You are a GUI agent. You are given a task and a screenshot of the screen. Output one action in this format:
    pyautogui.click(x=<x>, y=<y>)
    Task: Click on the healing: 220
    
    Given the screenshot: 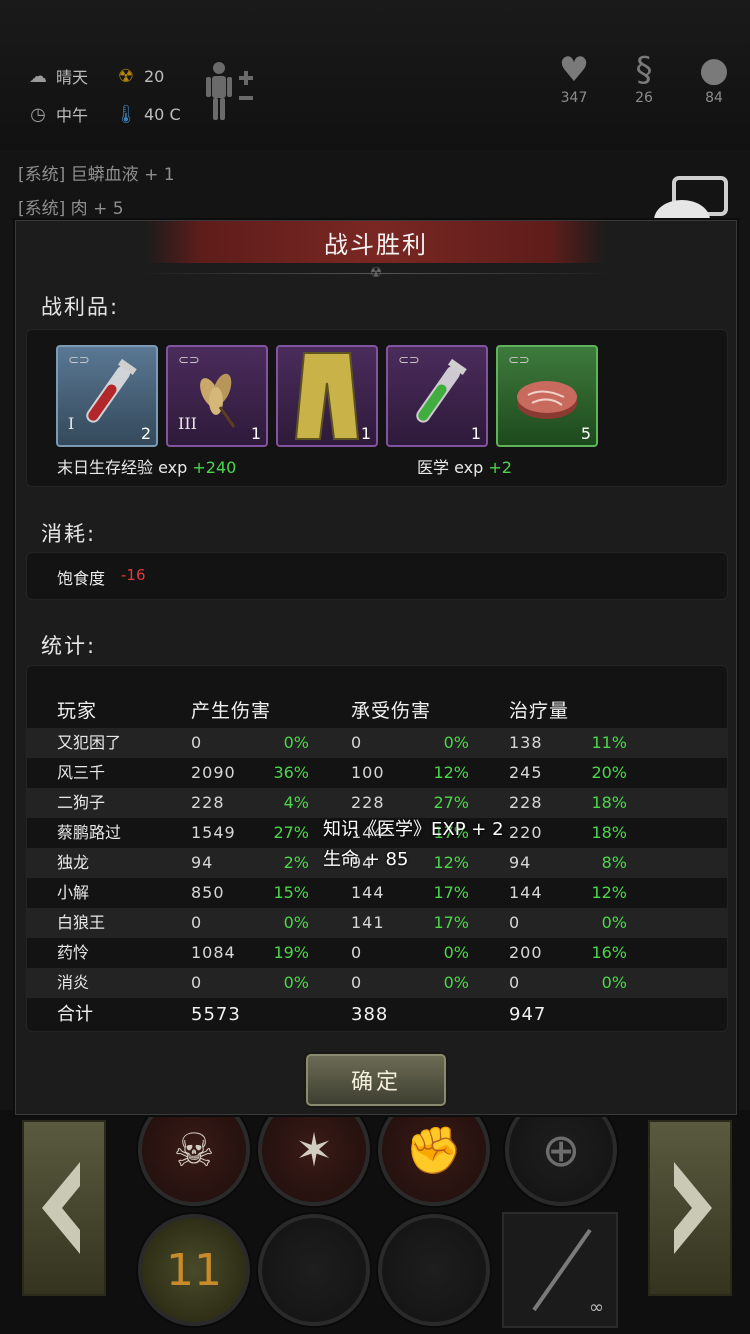 What is the action you would take?
    pyautogui.click(x=526, y=832)
    